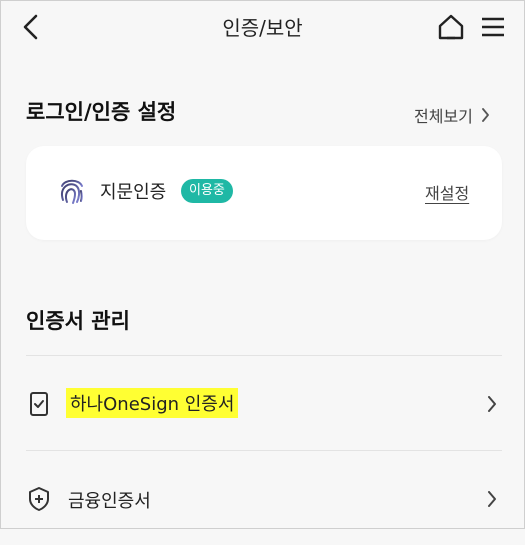  I want to click on status-badge: 이용중, so click(207, 191).